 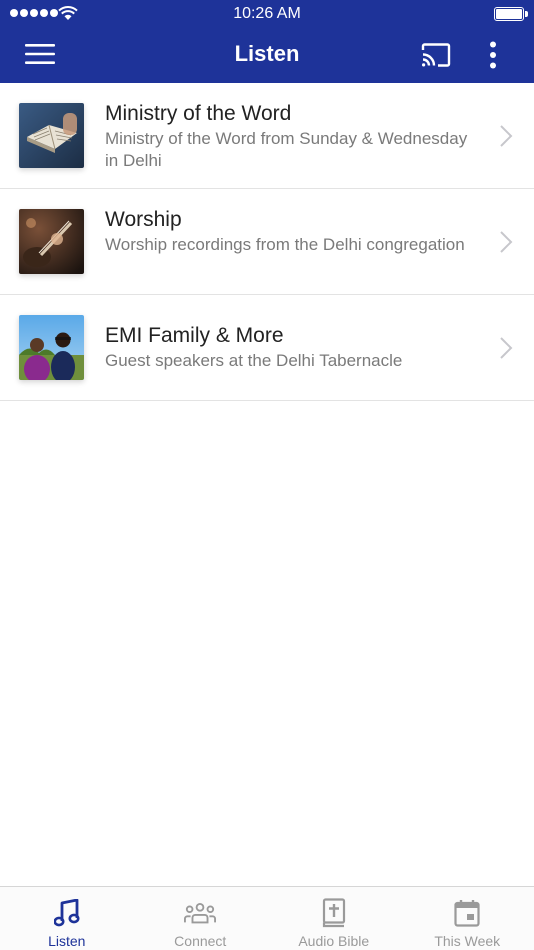 I want to click on item-subtitle: Guest speakers at the Delhi Tabernacle, so click(x=254, y=360).